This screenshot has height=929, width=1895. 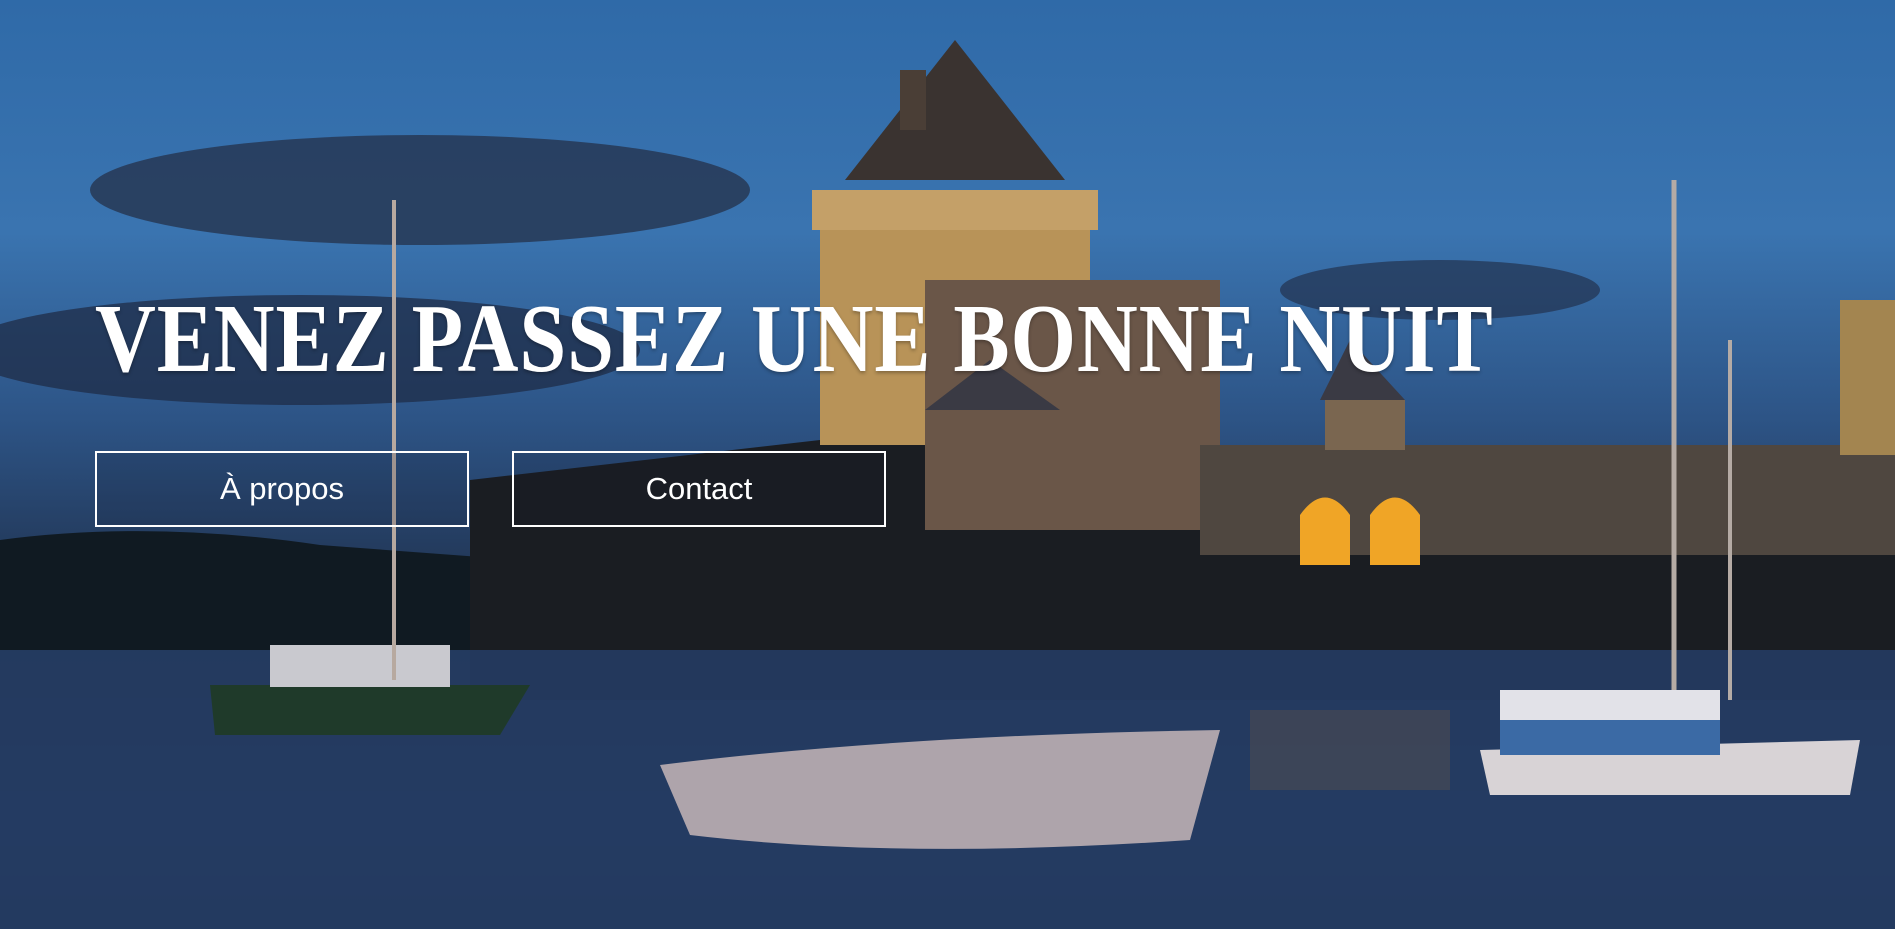 What do you see at coordinates (699, 489) in the screenshot?
I see `contact-button: Contact` at bounding box center [699, 489].